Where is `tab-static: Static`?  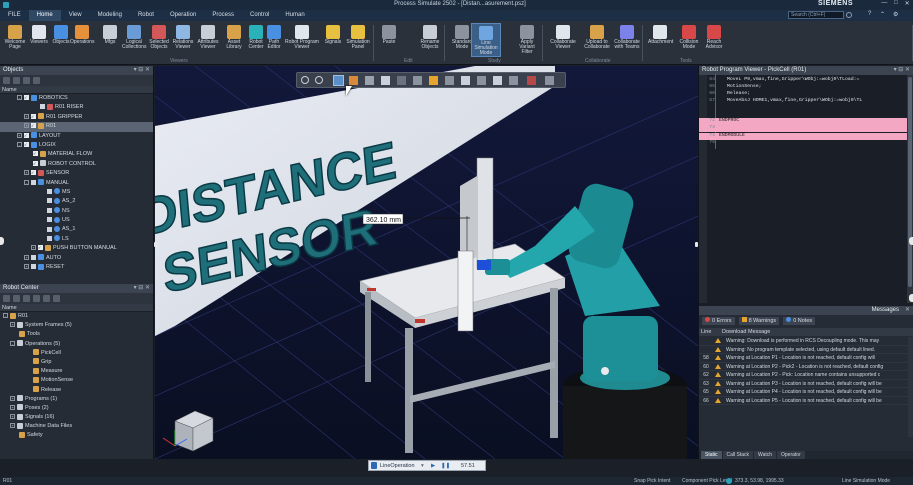 tab-static: Static is located at coordinates (711, 455).